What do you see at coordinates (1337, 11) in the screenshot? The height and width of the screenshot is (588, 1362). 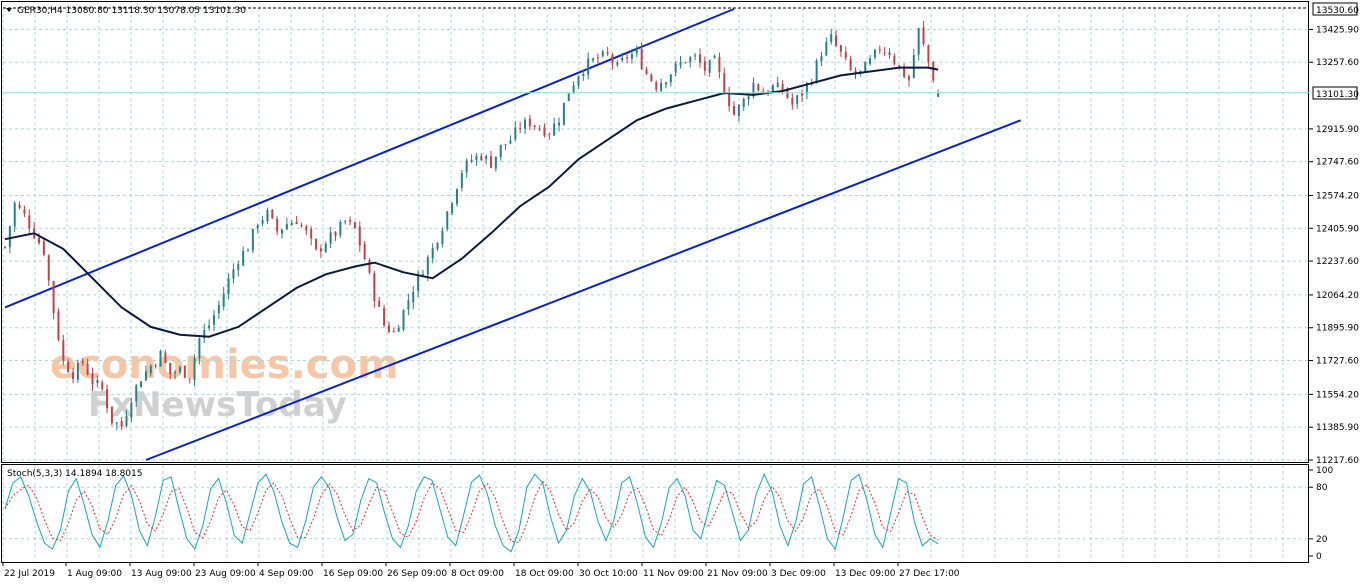 I see `top-price-tag-label: 13530.60` at bounding box center [1337, 11].